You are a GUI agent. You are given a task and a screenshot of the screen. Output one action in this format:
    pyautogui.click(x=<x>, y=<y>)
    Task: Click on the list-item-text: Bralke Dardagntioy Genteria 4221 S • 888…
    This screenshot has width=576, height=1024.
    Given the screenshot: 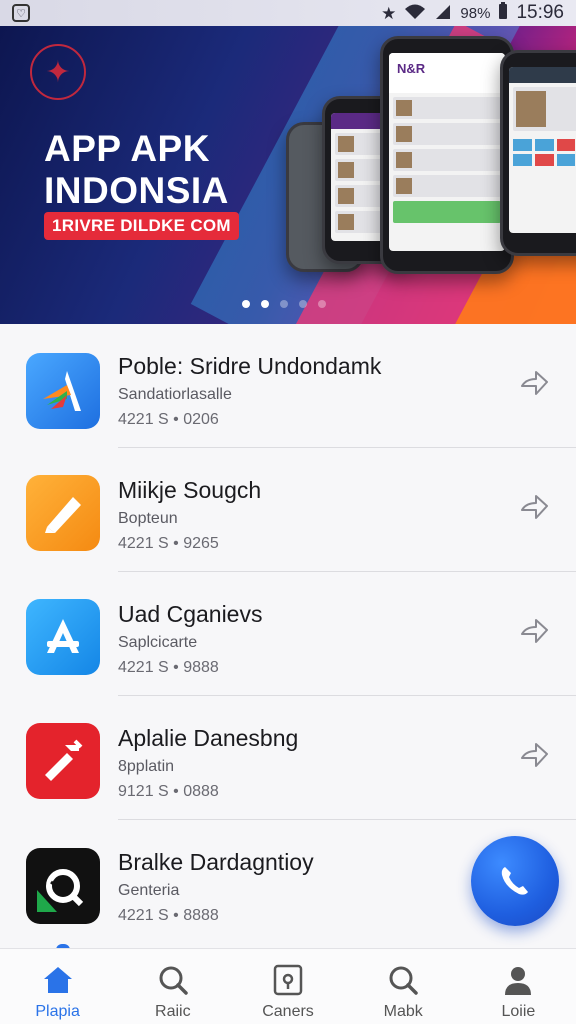 What is the action you would take?
    pyautogui.click(x=216, y=886)
    